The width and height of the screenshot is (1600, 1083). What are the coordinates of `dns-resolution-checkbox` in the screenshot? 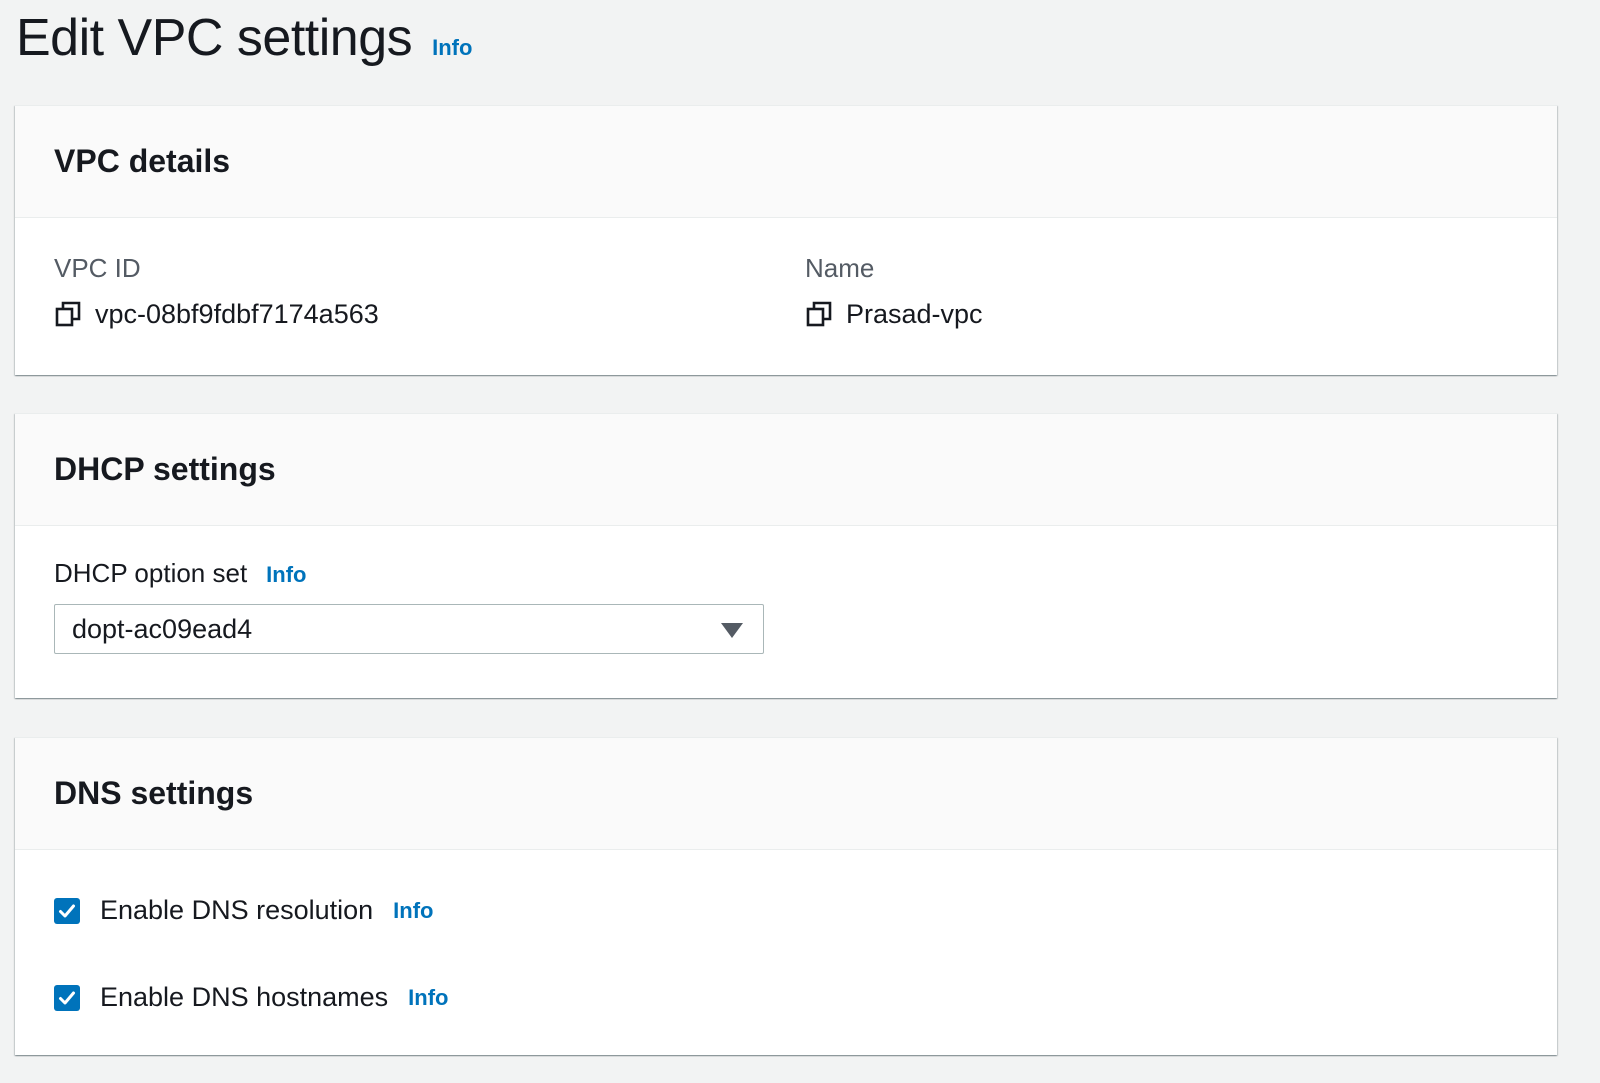 It's located at (67, 910).